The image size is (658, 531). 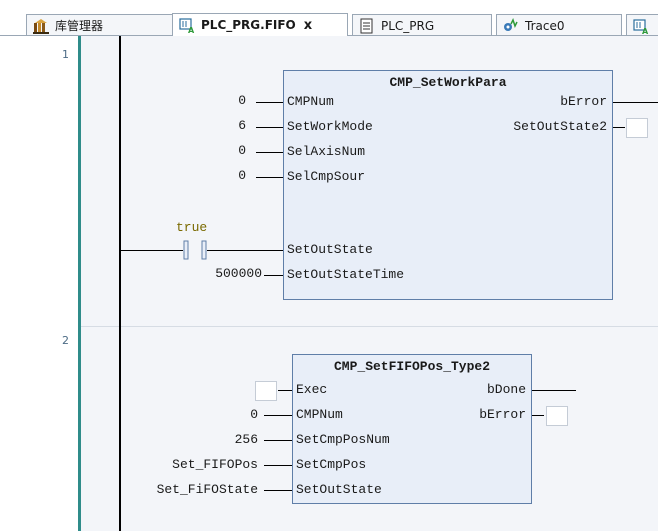 I want to click on pin-setoutstatetime: SetOutStateTime, so click(x=345, y=274).